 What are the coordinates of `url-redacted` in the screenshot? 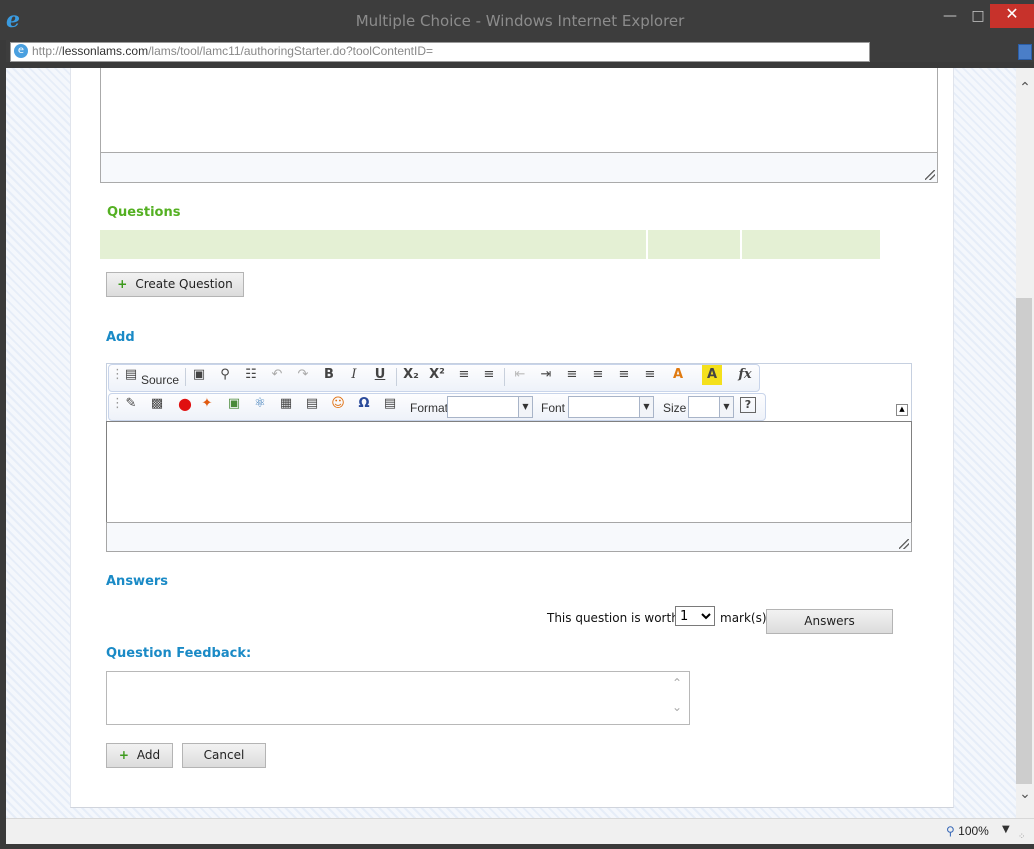 It's located at (656, 50).